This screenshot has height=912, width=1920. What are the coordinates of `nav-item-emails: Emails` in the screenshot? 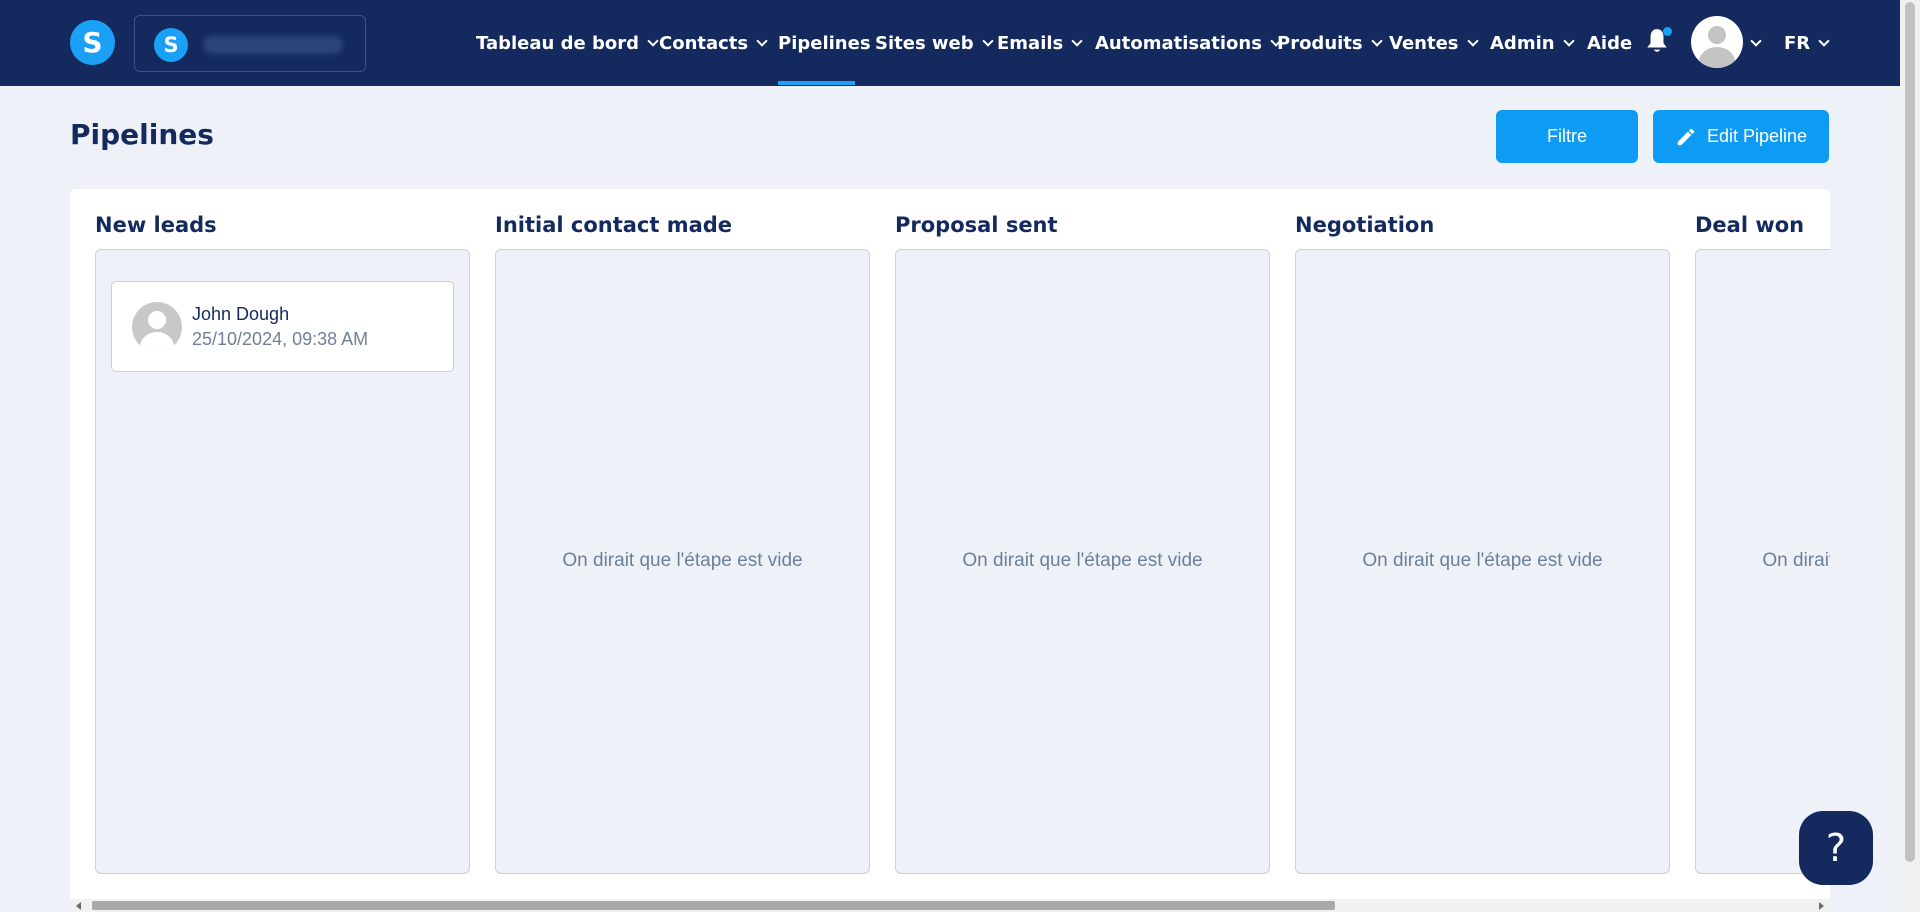 It's located at (1040, 43).